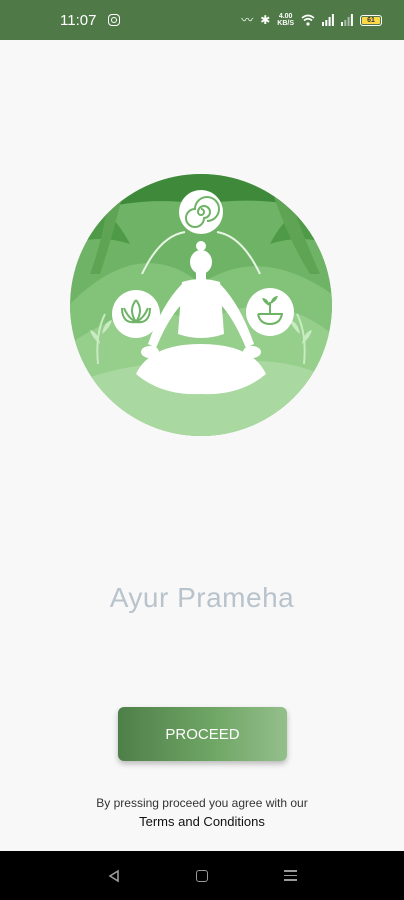 The width and height of the screenshot is (404, 900). Describe the element at coordinates (347, 20) in the screenshot. I see `signal-2-icon` at that location.